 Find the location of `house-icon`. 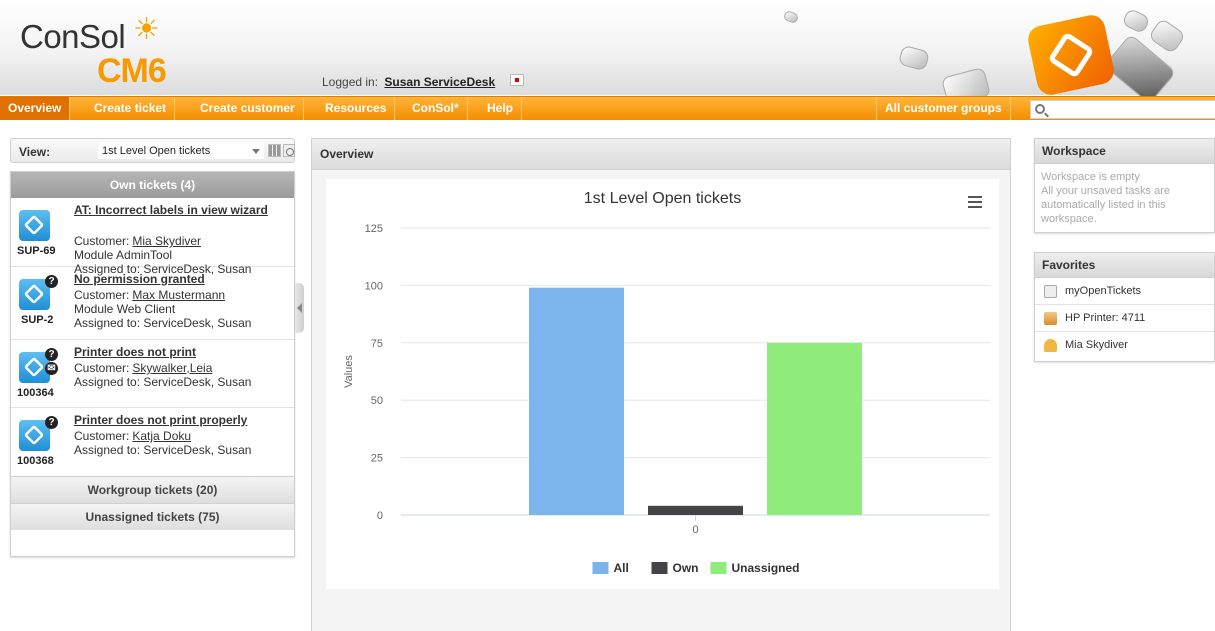

house-icon is located at coordinates (1050, 318).